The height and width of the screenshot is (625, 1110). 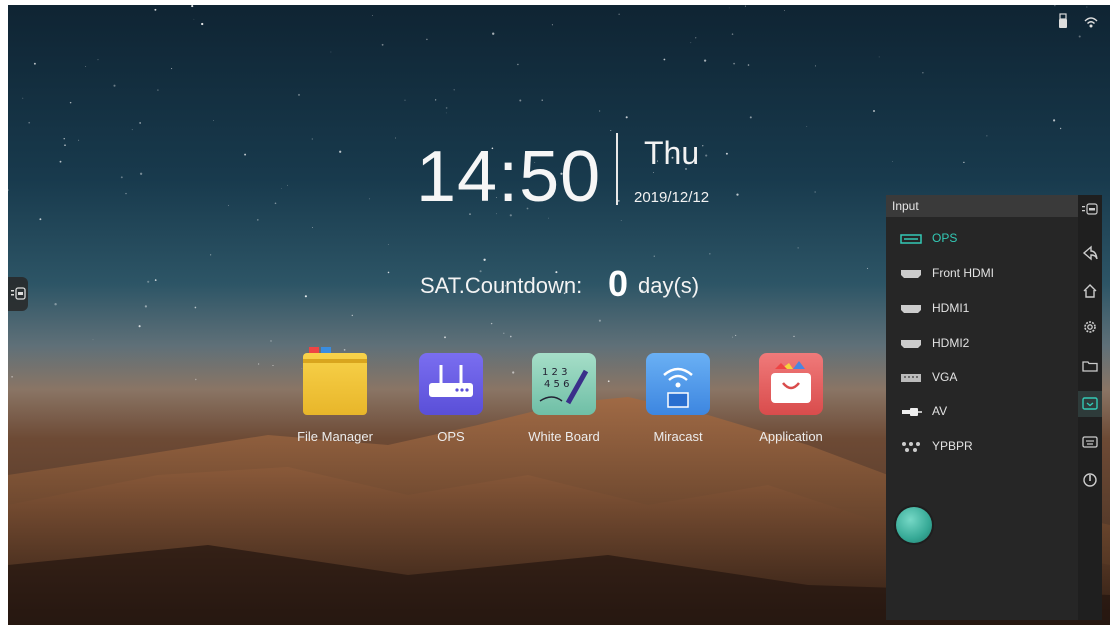 What do you see at coordinates (554, 372) in the screenshot?
I see `svg-text: 1 2 3` at bounding box center [554, 372].